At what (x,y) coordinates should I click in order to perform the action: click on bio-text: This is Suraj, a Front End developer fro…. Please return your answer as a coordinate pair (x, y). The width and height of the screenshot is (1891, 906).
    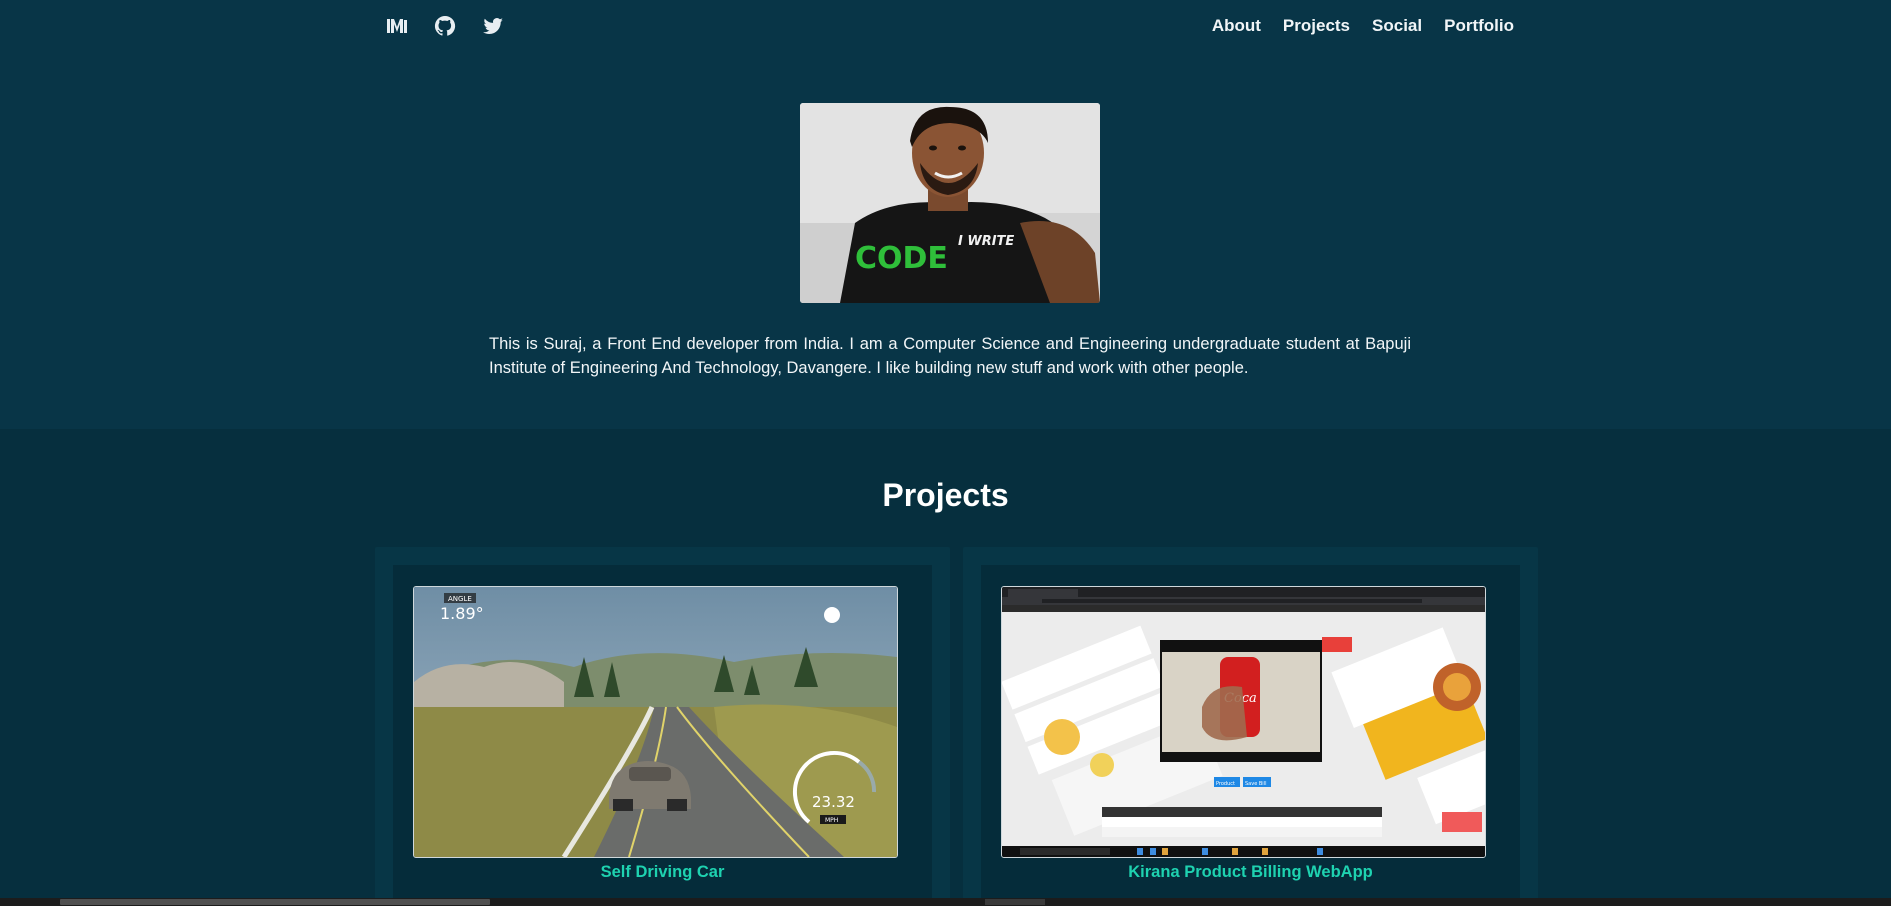
    Looking at the image, I should click on (950, 356).